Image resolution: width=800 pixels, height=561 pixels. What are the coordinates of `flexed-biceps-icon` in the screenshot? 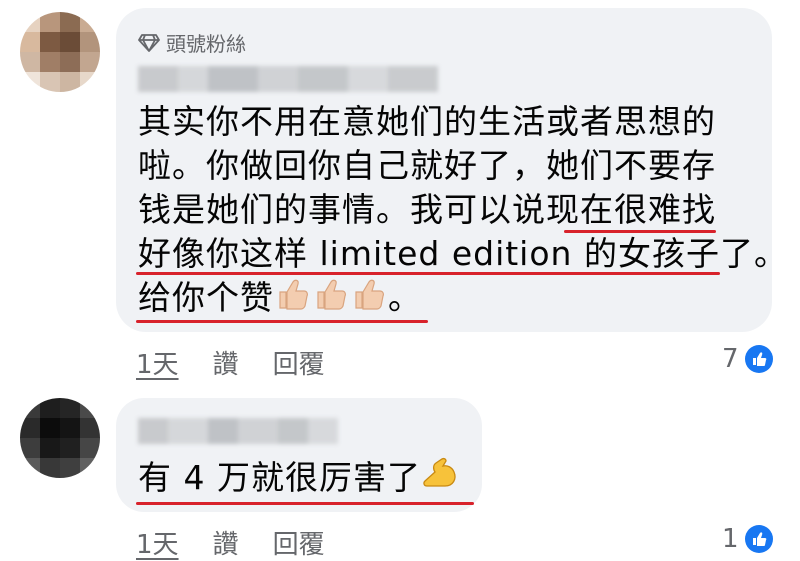 It's located at (441, 479).